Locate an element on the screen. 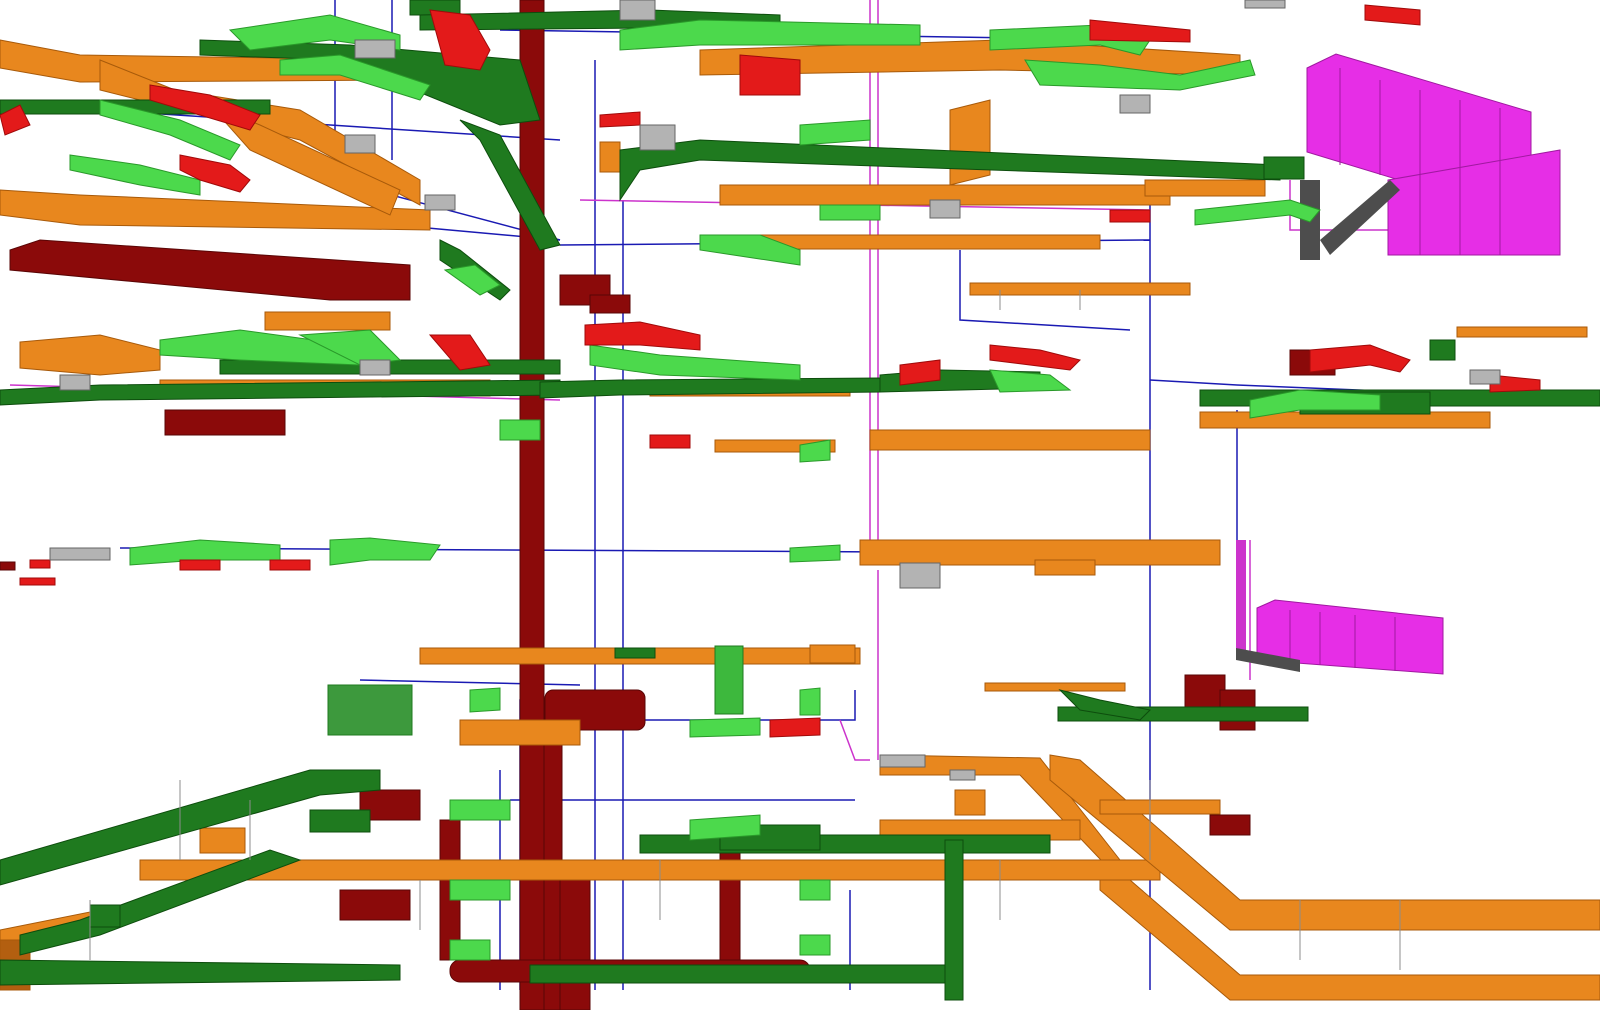 This screenshot has height=1010, width=1600. air-handling-unit-top is located at coordinates (1430, 156).